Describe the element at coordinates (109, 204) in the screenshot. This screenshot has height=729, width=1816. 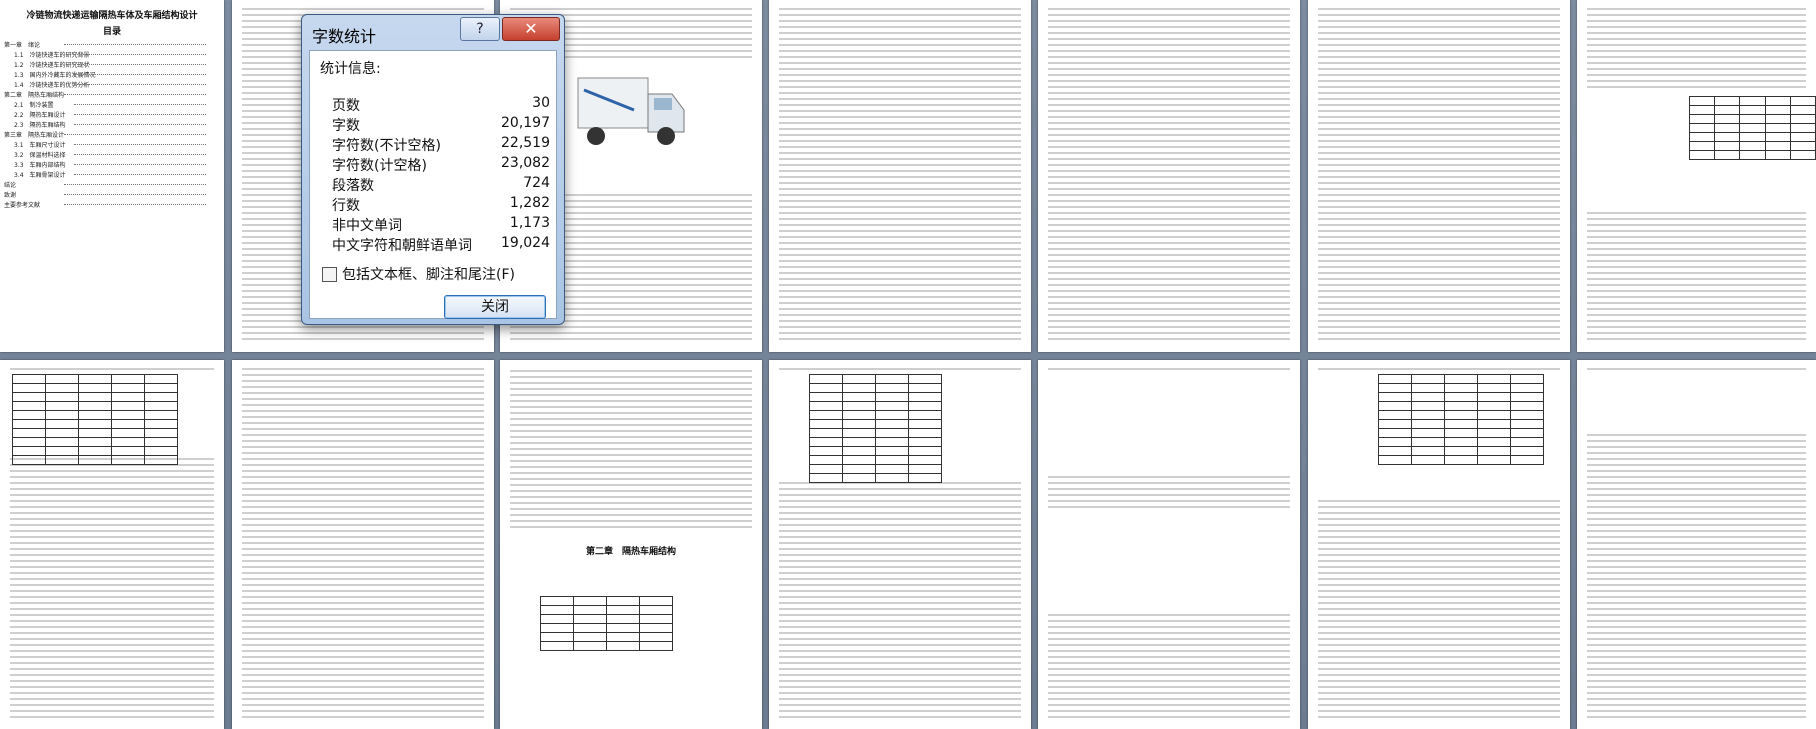
I see `toc-item: 主要参考文献` at that location.